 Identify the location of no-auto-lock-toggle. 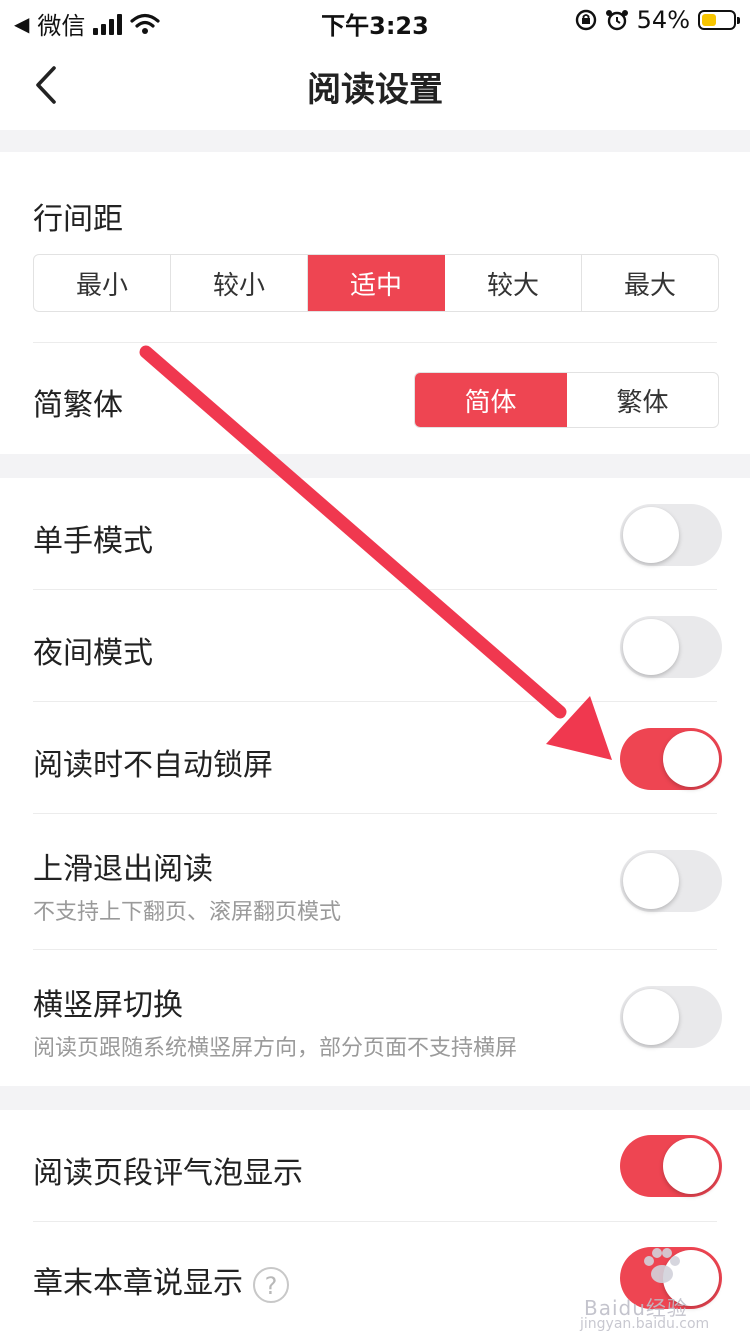
(671, 759).